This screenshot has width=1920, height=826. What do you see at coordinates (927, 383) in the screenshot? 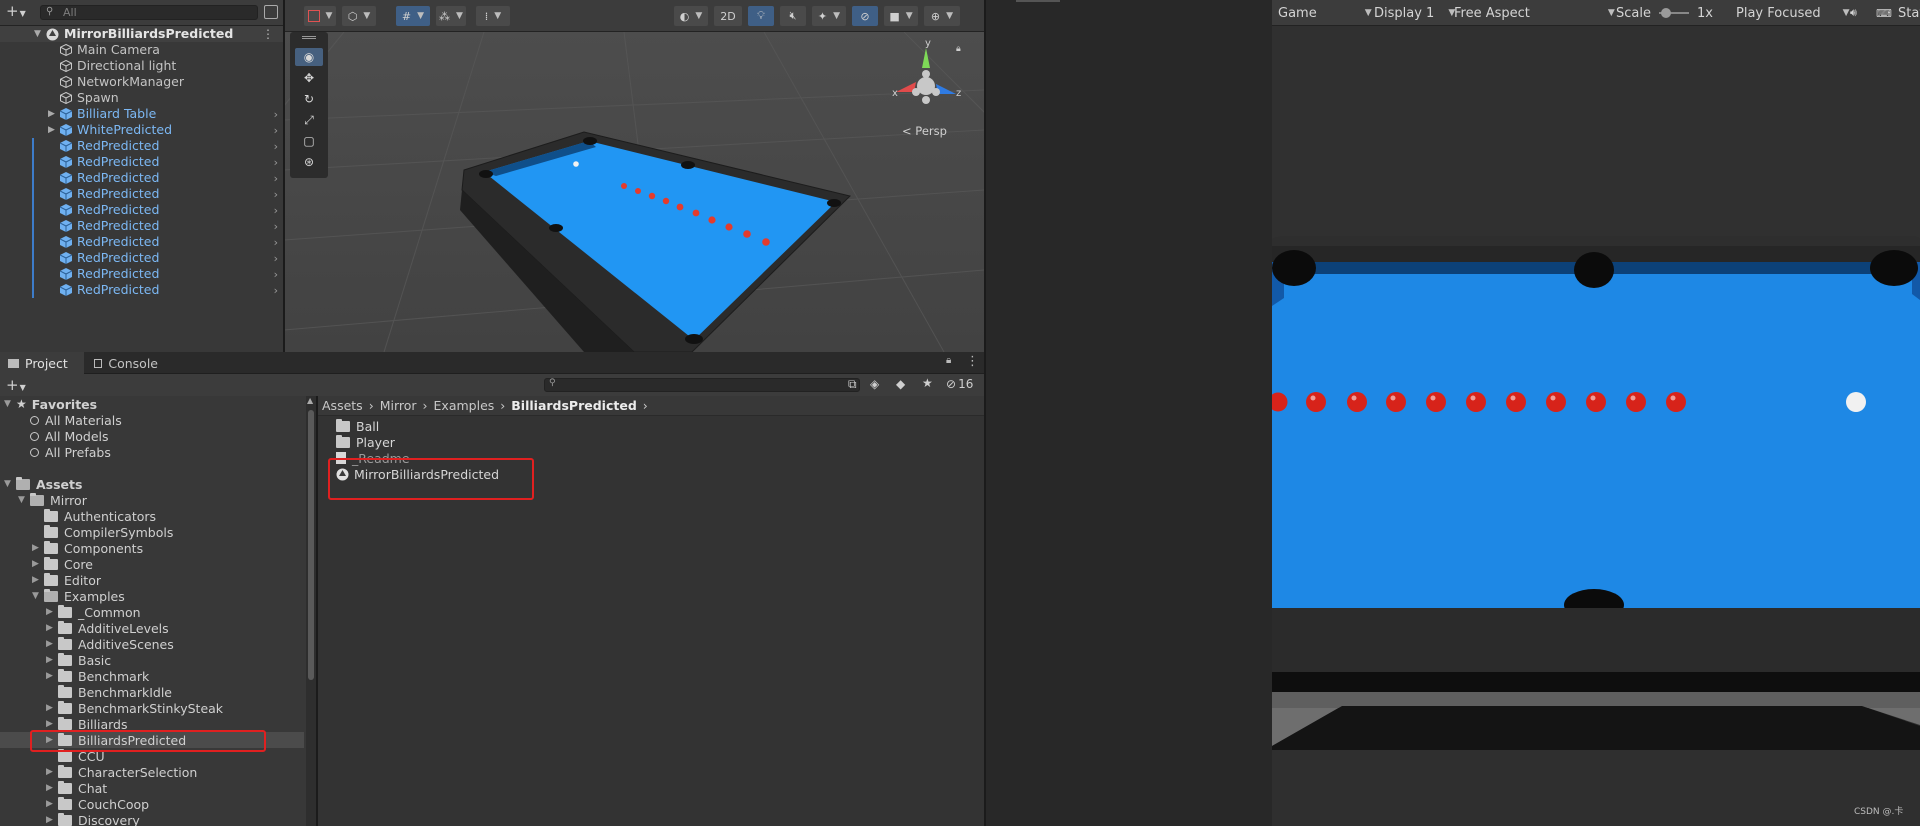
I see `favorite-star-icon: ★` at bounding box center [927, 383].